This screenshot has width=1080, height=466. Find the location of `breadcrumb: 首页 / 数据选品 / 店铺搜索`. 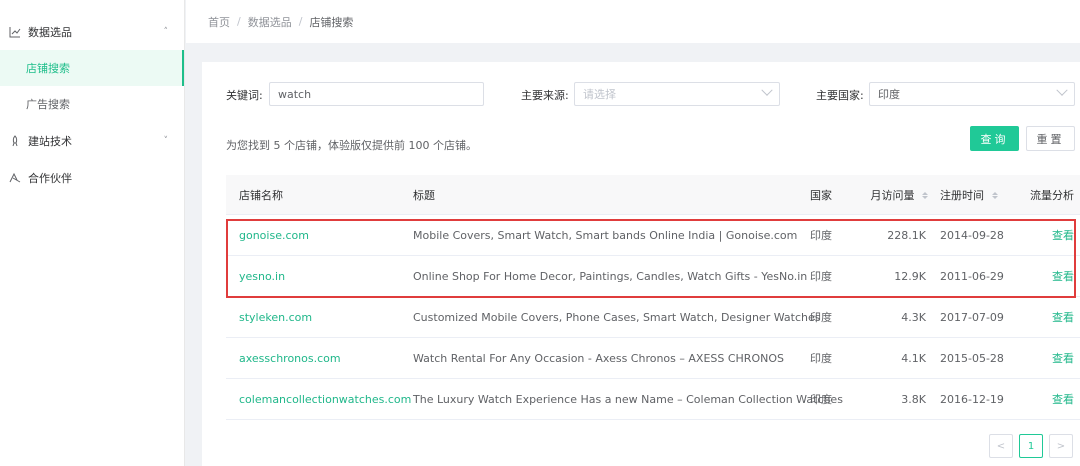

breadcrumb: 首页 / 数据选品 / 店铺搜索 is located at coordinates (633, 21).